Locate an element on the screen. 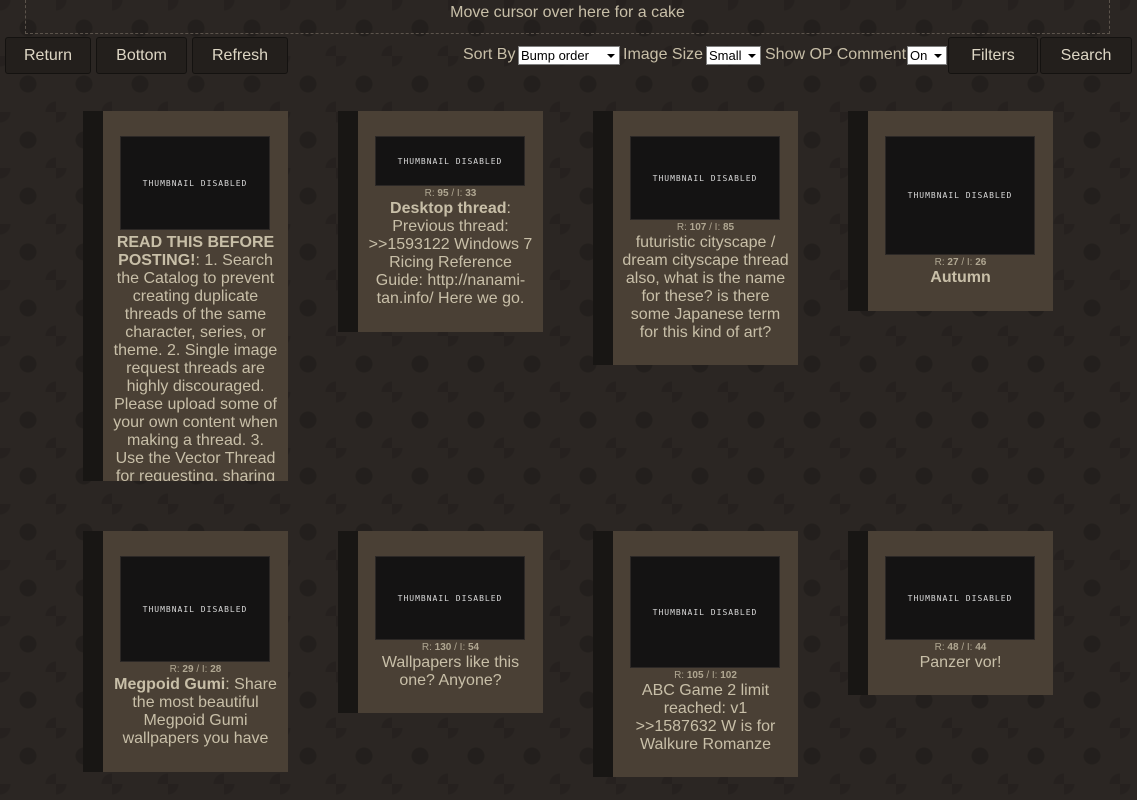  show-op-comment-label: Show OP Comment is located at coordinates (836, 54).